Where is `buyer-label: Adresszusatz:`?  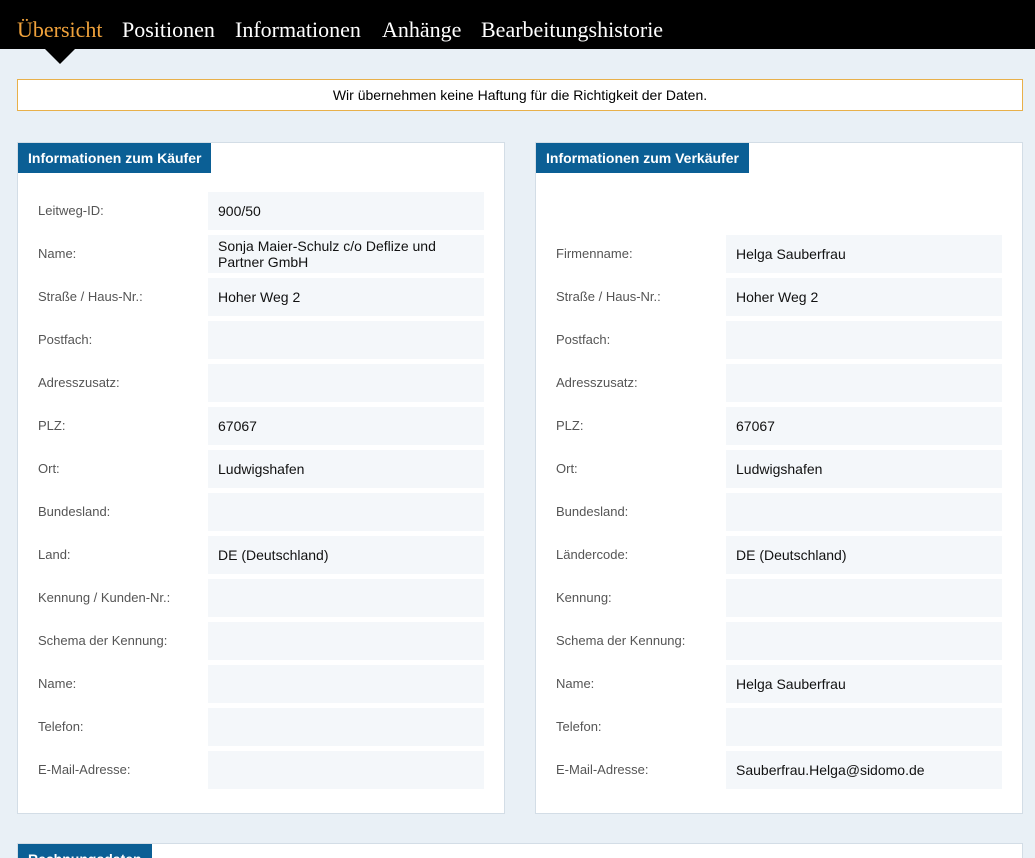 buyer-label: Adresszusatz: is located at coordinates (79, 382).